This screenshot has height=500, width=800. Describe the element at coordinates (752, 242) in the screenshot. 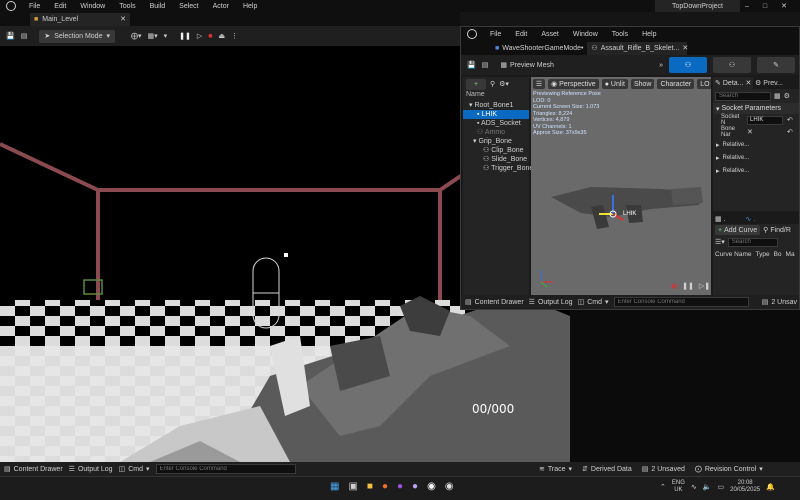

I see `curves-search-input` at that location.